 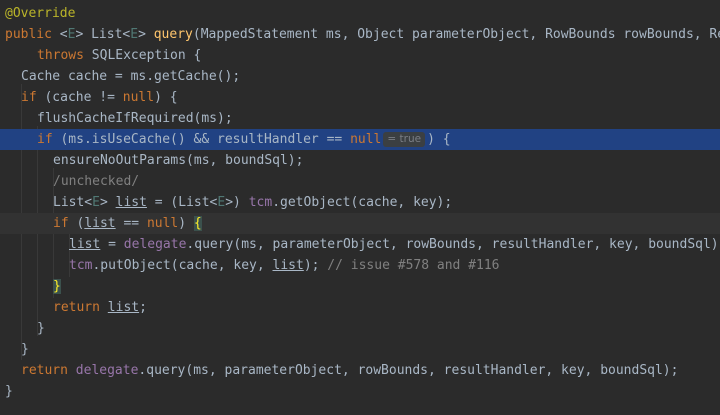 I want to click on matched-brace: }, so click(x=57, y=286).